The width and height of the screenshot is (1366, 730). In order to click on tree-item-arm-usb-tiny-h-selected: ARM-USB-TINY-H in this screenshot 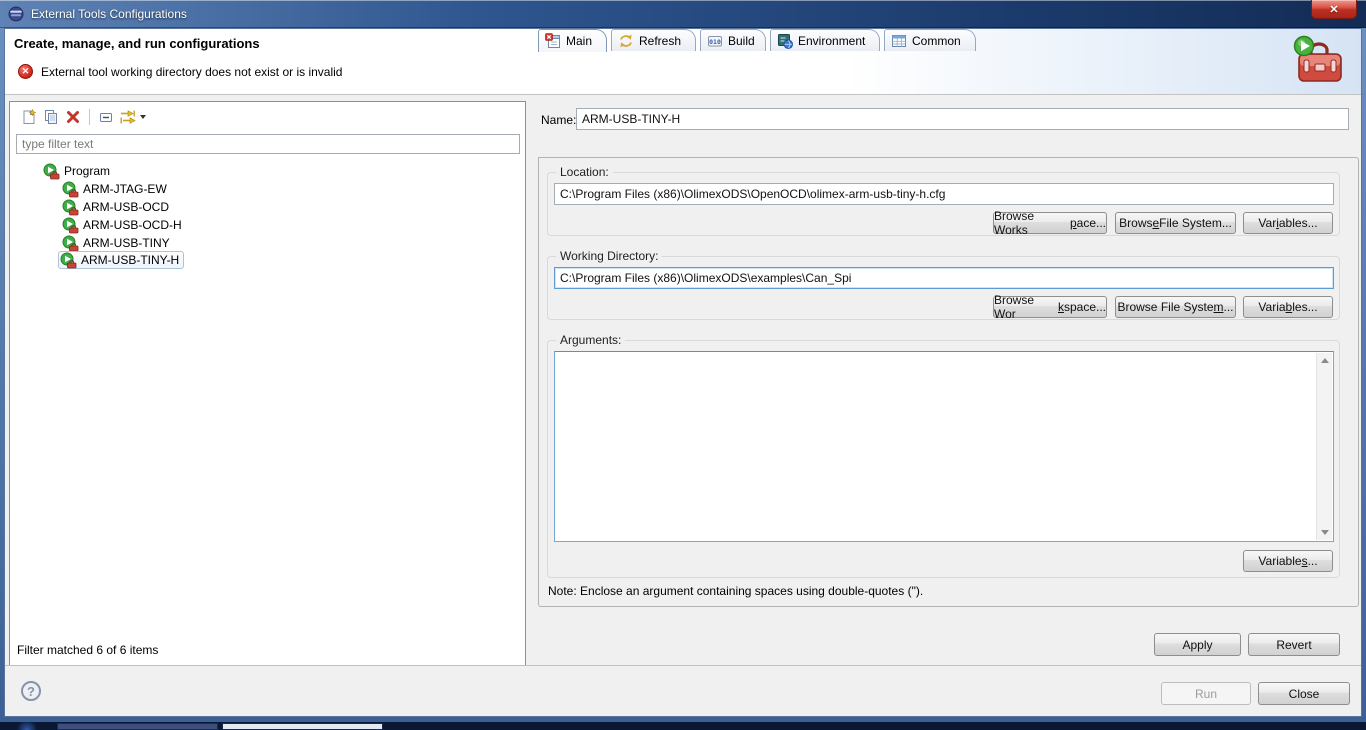, I will do `click(121, 260)`.